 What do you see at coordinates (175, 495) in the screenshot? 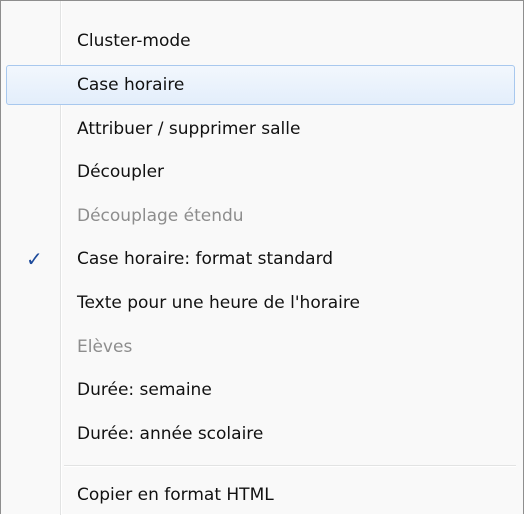
I see `menu-item-label: Copier en format HTML` at bounding box center [175, 495].